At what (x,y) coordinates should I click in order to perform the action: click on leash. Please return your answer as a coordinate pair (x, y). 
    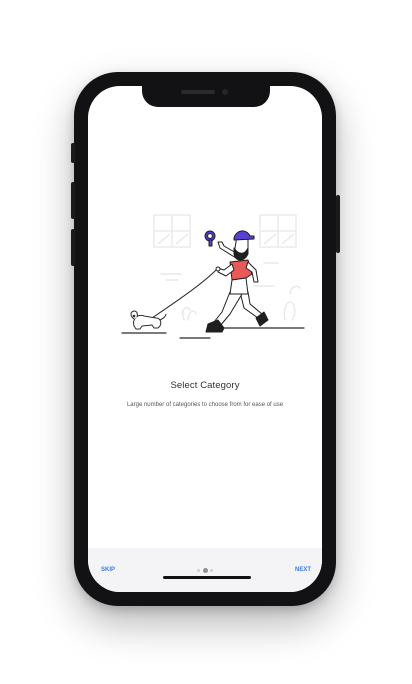
    Looking at the image, I should click on (185, 293).